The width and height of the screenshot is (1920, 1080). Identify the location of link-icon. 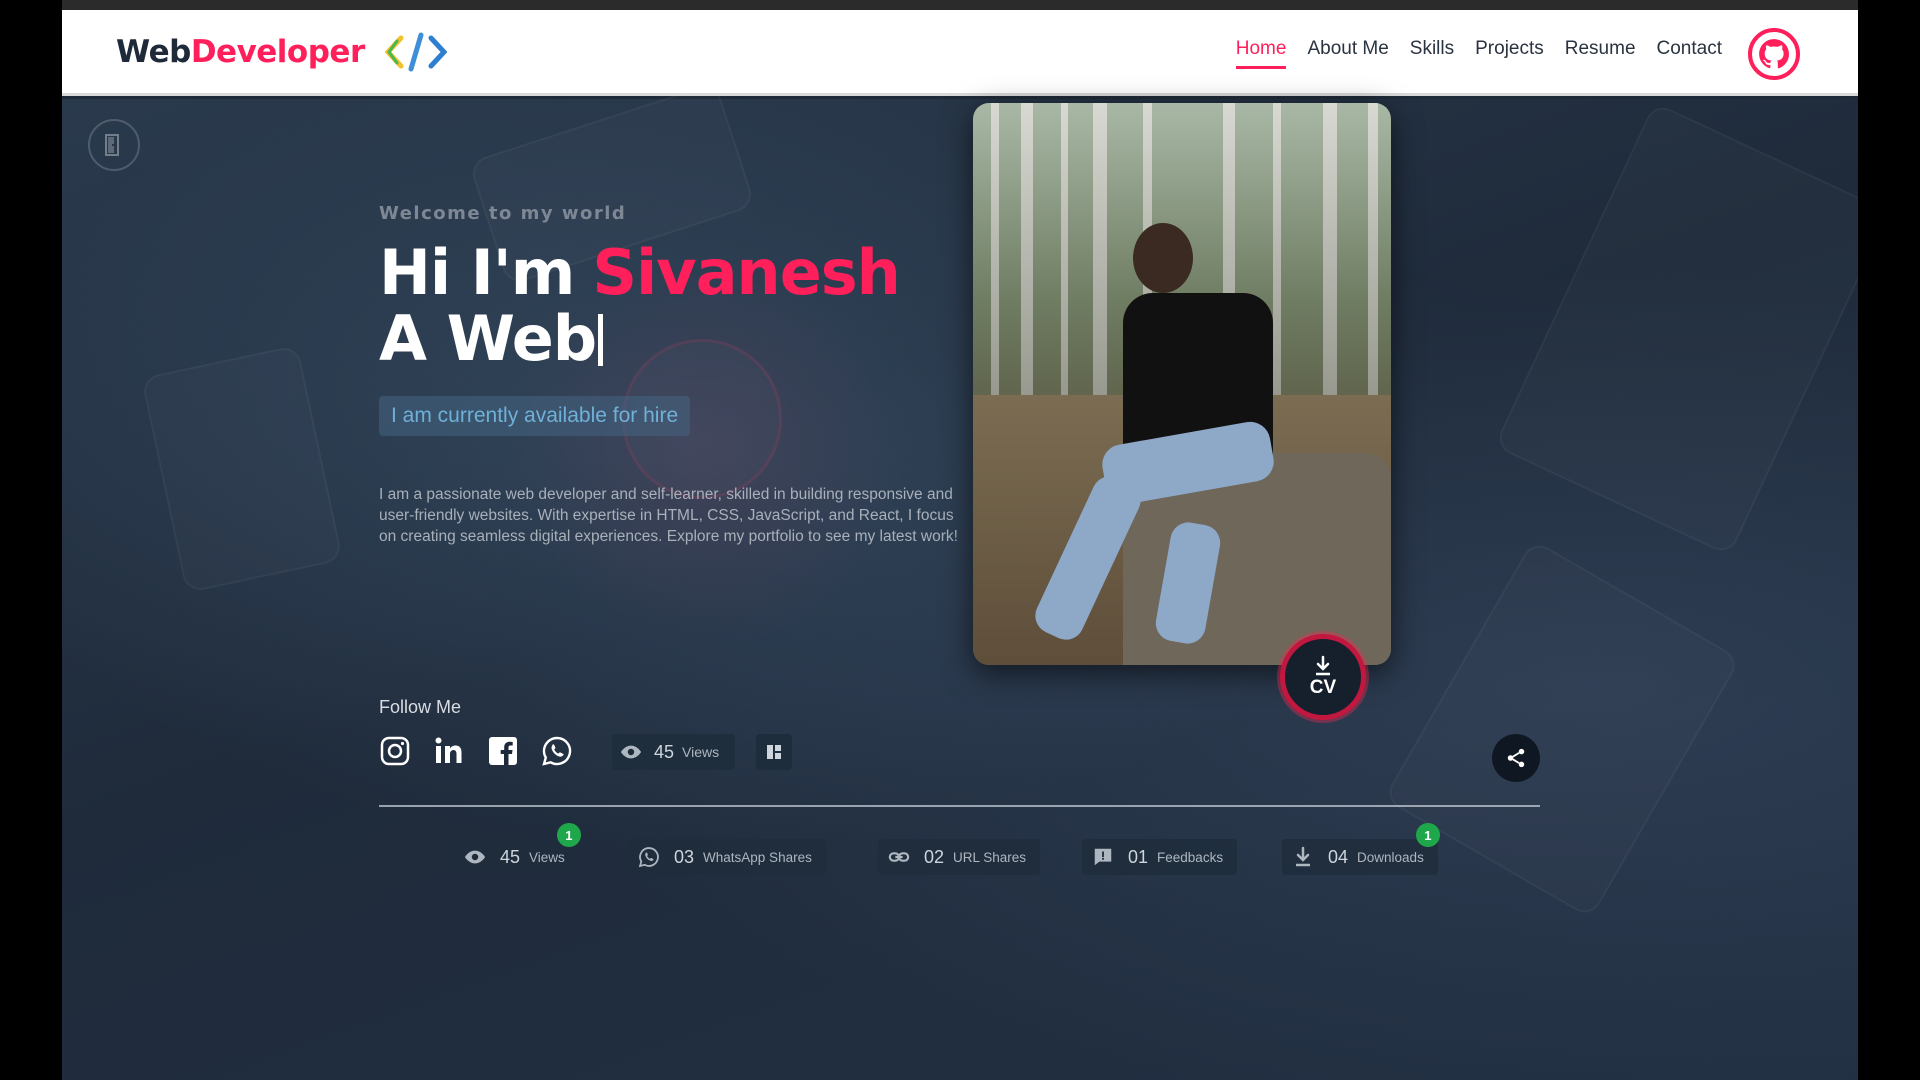
(899, 857).